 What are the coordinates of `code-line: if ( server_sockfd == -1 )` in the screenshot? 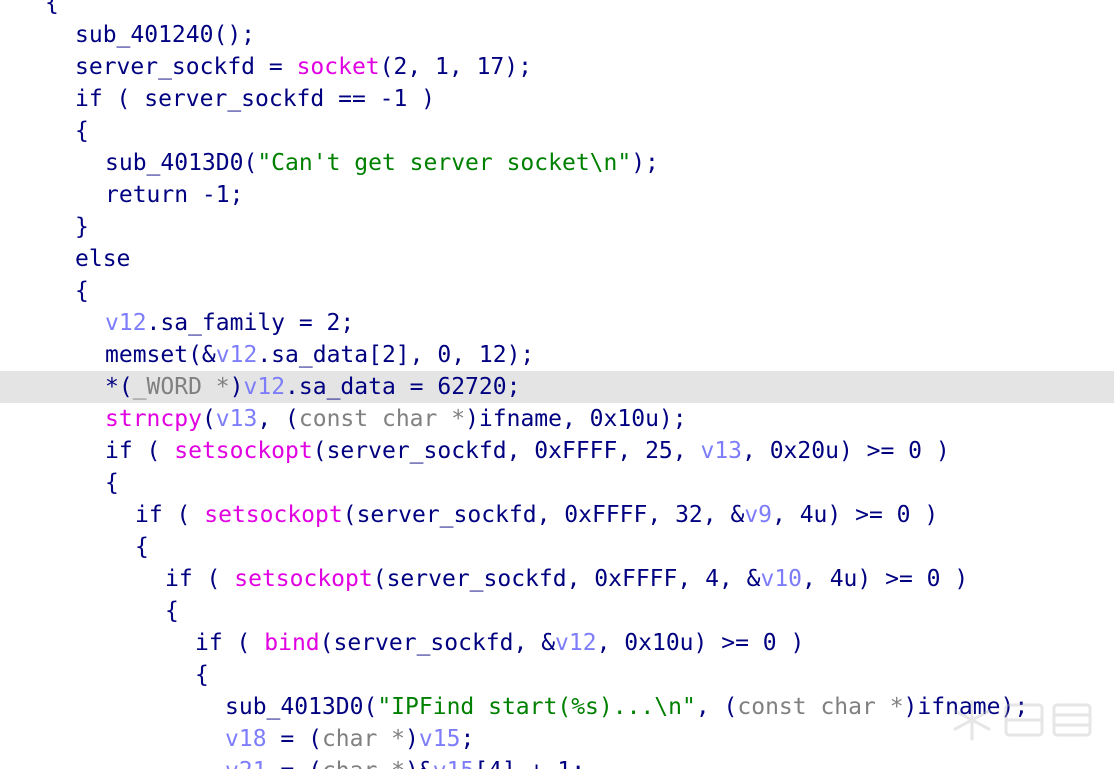 It's located at (557, 99).